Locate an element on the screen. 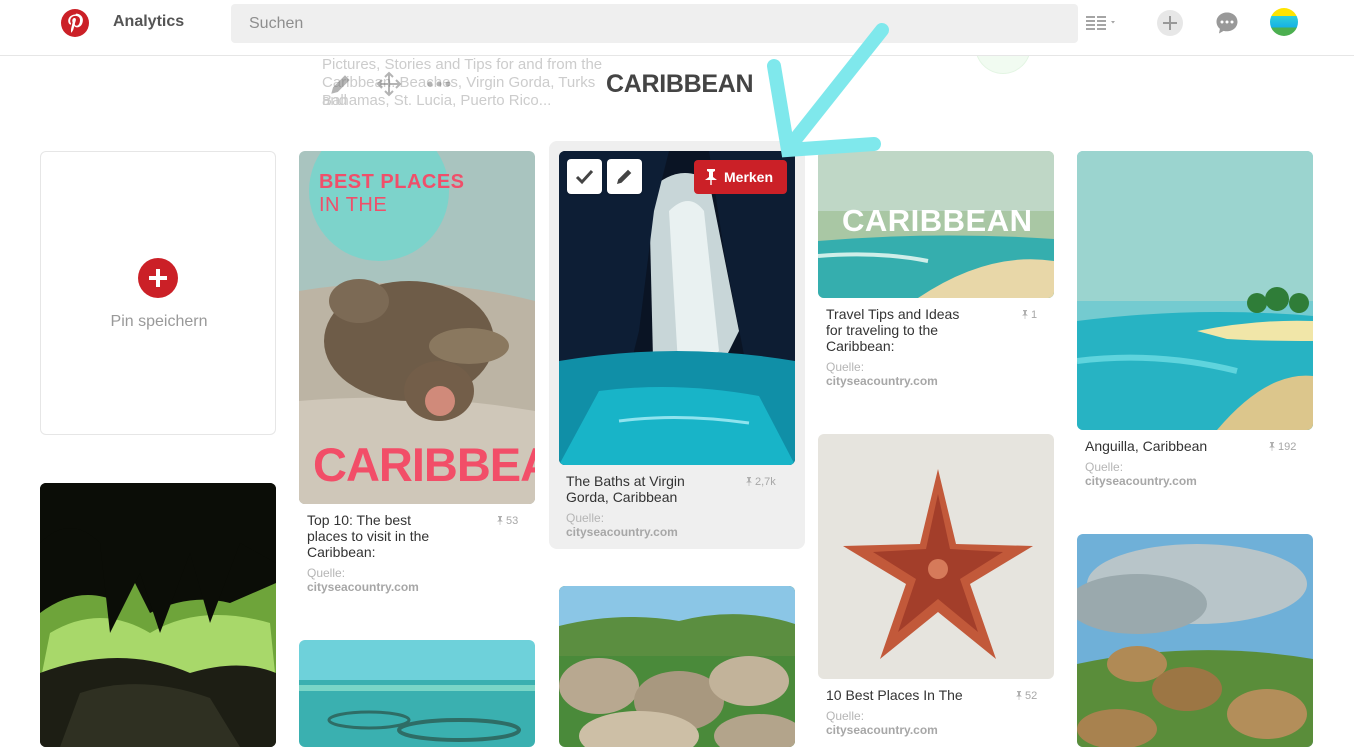 The height and width of the screenshot is (747, 1354). check-icon is located at coordinates (584, 177).